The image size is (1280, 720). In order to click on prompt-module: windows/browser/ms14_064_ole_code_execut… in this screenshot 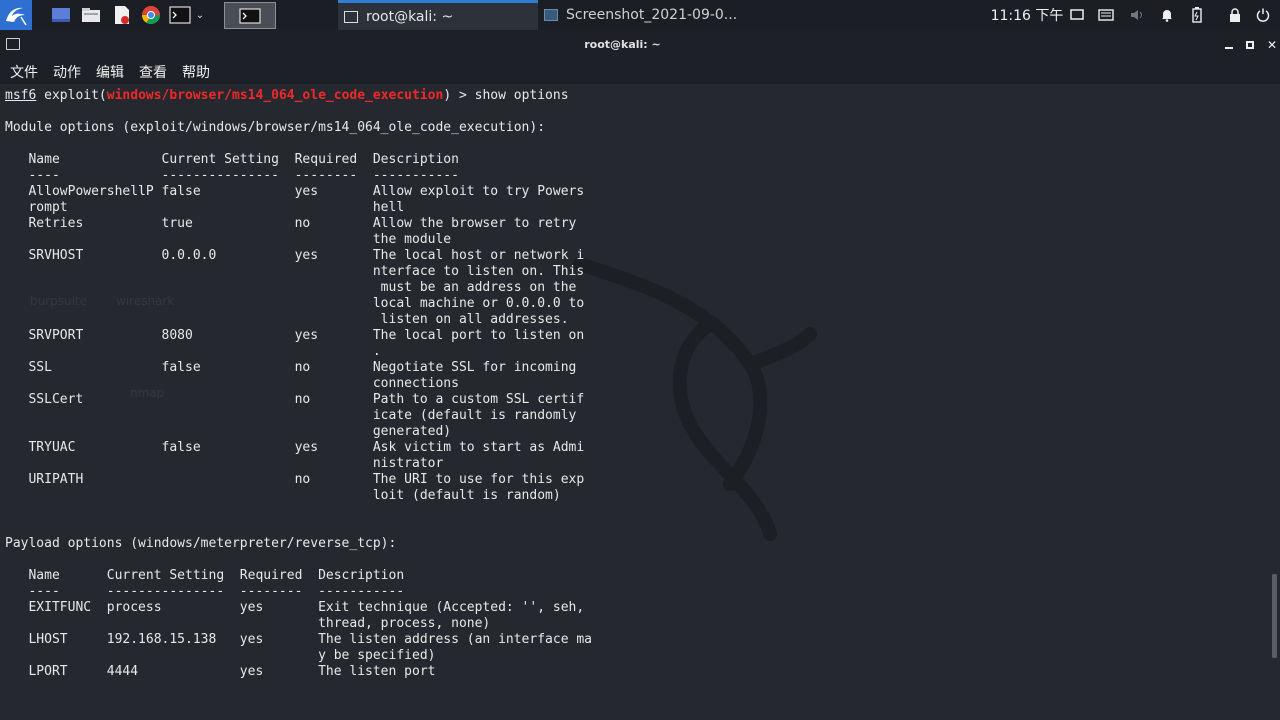, I will do `click(275, 95)`.